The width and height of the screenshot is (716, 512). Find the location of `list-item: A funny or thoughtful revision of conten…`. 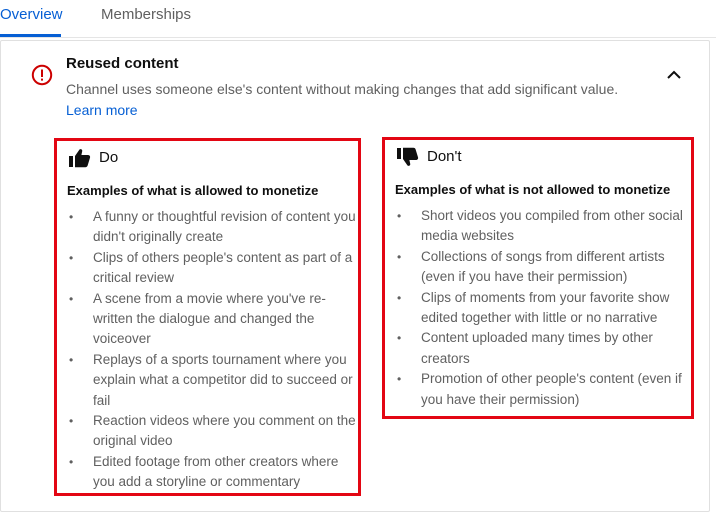

list-item: A funny or thoughtful revision of conten… is located at coordinates (212, 227).